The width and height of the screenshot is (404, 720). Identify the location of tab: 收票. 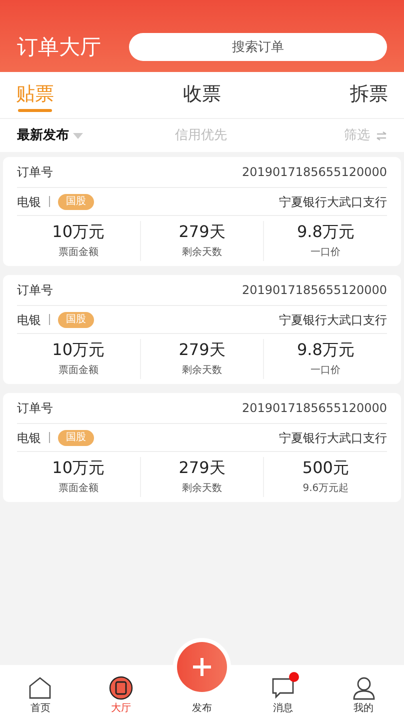
(202, 97).